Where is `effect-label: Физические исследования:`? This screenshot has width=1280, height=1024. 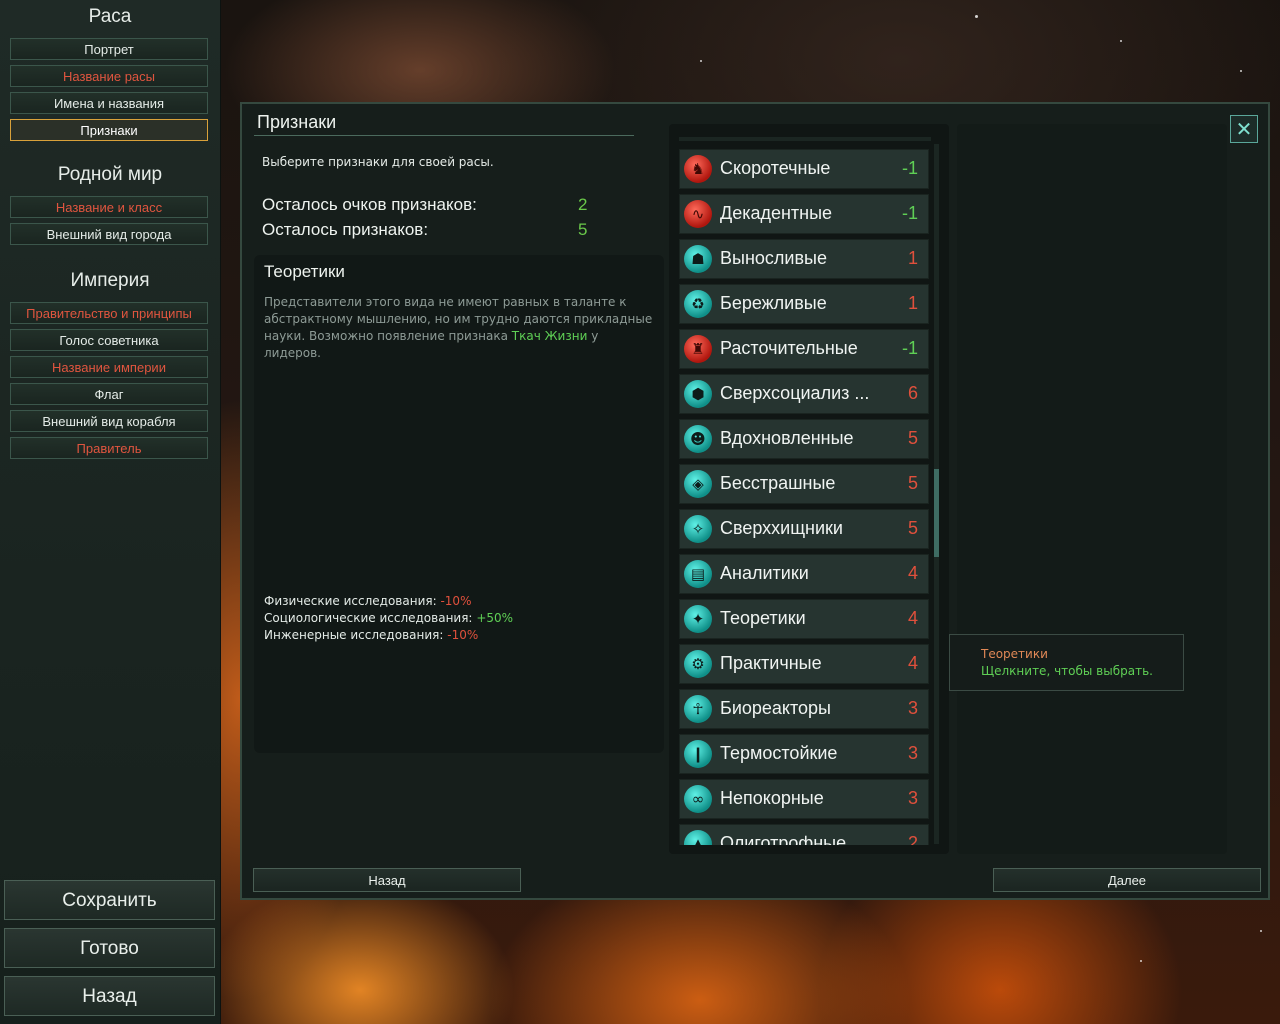
effect-label: Физические исследования: is located at coordinates (350, 601).